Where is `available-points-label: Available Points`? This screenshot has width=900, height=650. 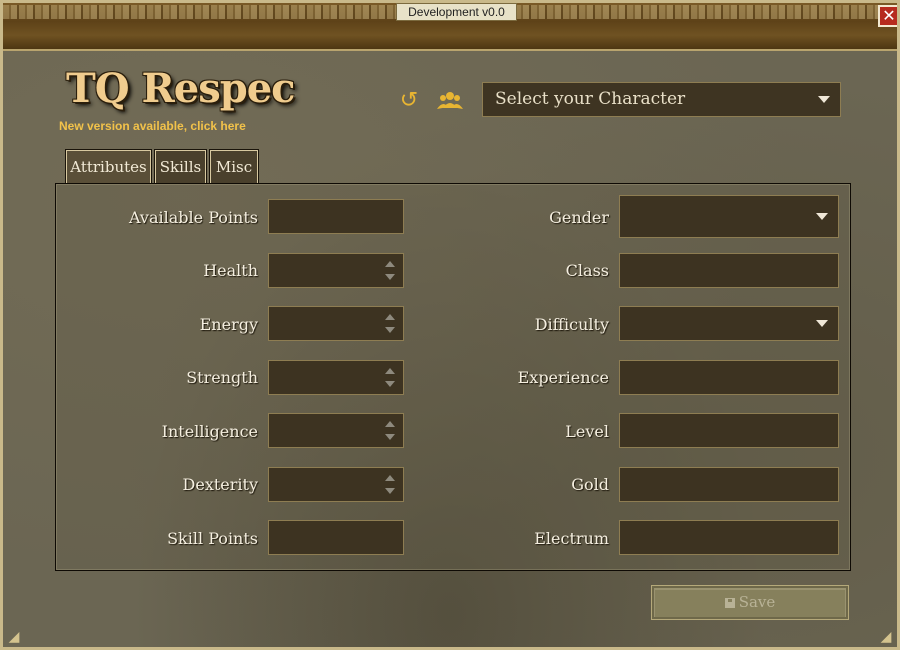 available-points-label: Available Points is located at coordinates (193, 217).